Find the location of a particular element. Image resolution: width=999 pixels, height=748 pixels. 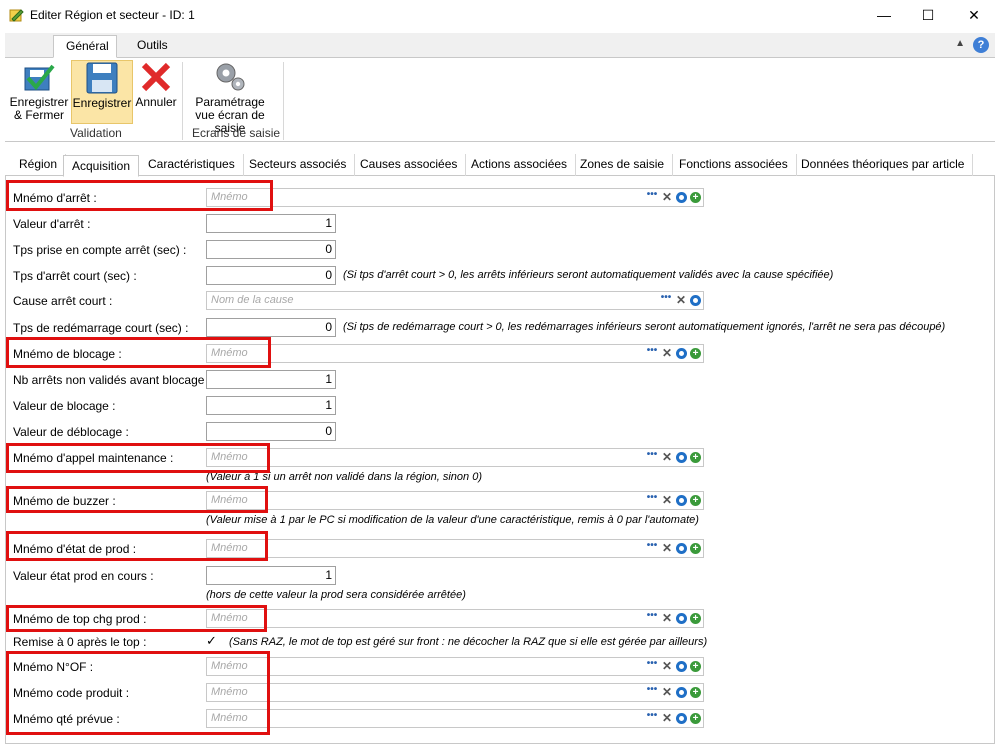

red-x-icon is located at coordinates (156, 77).